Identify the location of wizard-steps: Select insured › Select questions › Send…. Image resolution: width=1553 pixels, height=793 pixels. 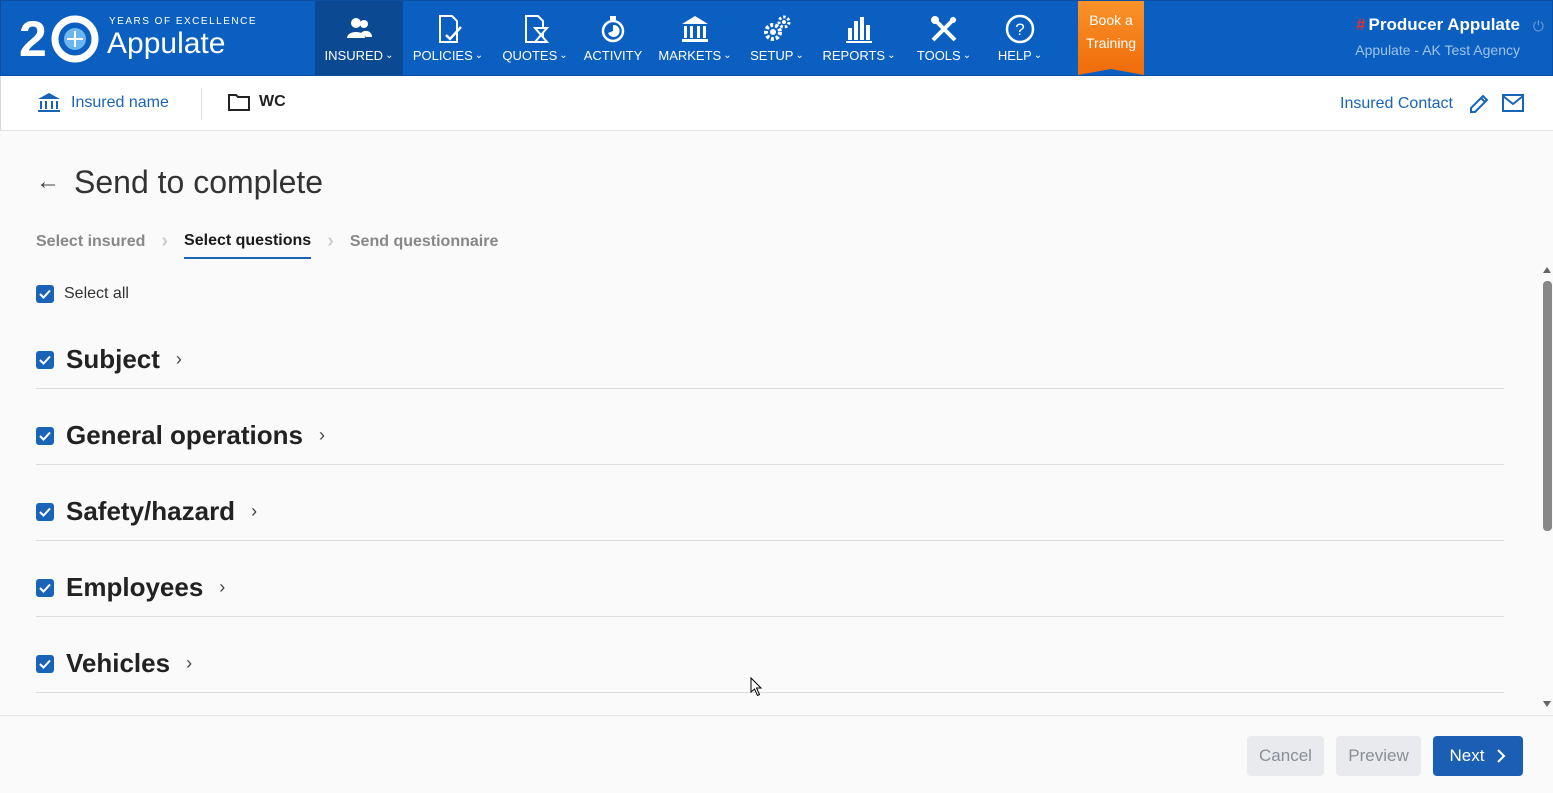
(267, 245).